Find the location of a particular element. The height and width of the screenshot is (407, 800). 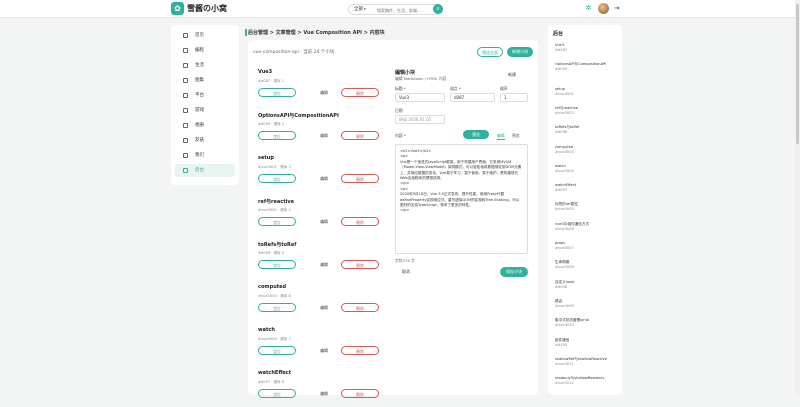

outline-item: props #vue3007 is located at coordinates (564, 245).